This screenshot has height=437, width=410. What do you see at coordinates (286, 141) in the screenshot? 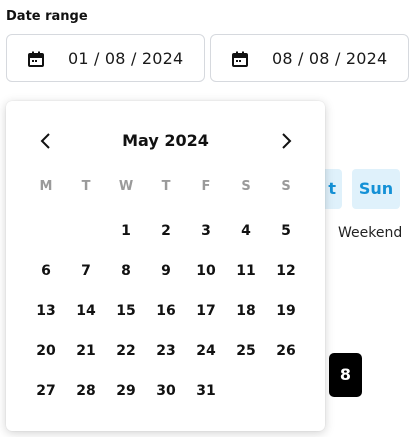
I see `chevron-right-icon` at bounding box center [286, 141].